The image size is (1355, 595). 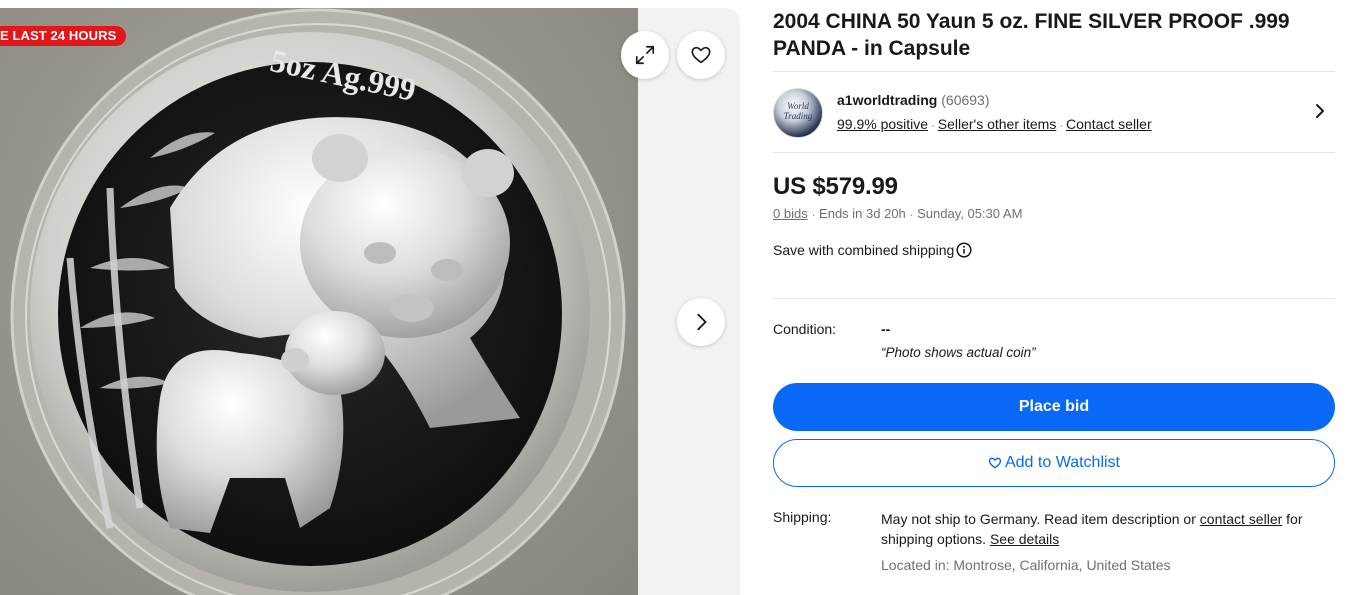 What do you see at coordinates (1054, 407) in the screenshot?
I see `place-bid-button: Place bid` at bounding box center [1054, 407].